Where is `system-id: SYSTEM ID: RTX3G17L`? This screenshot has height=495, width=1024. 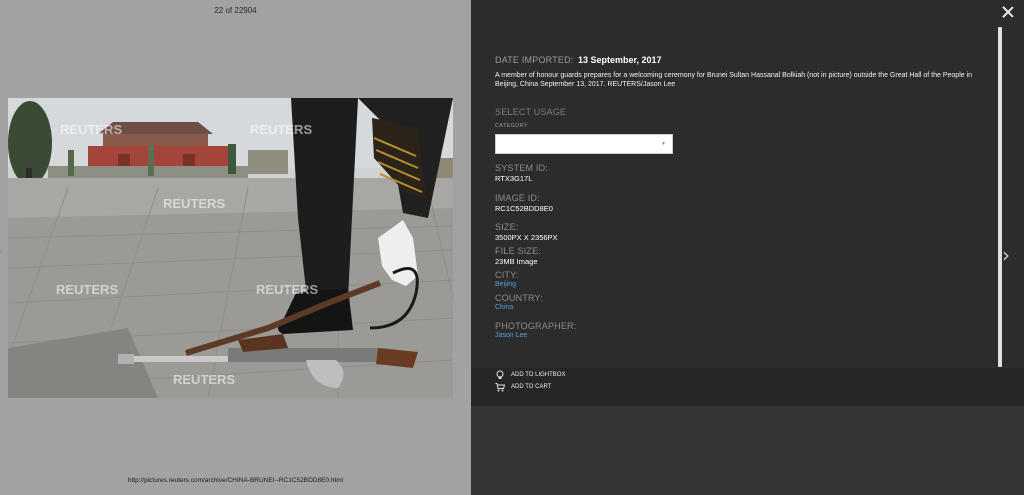
system-id: SYSTEM ID: RTX3G17L is located at coordinates (521, 173).